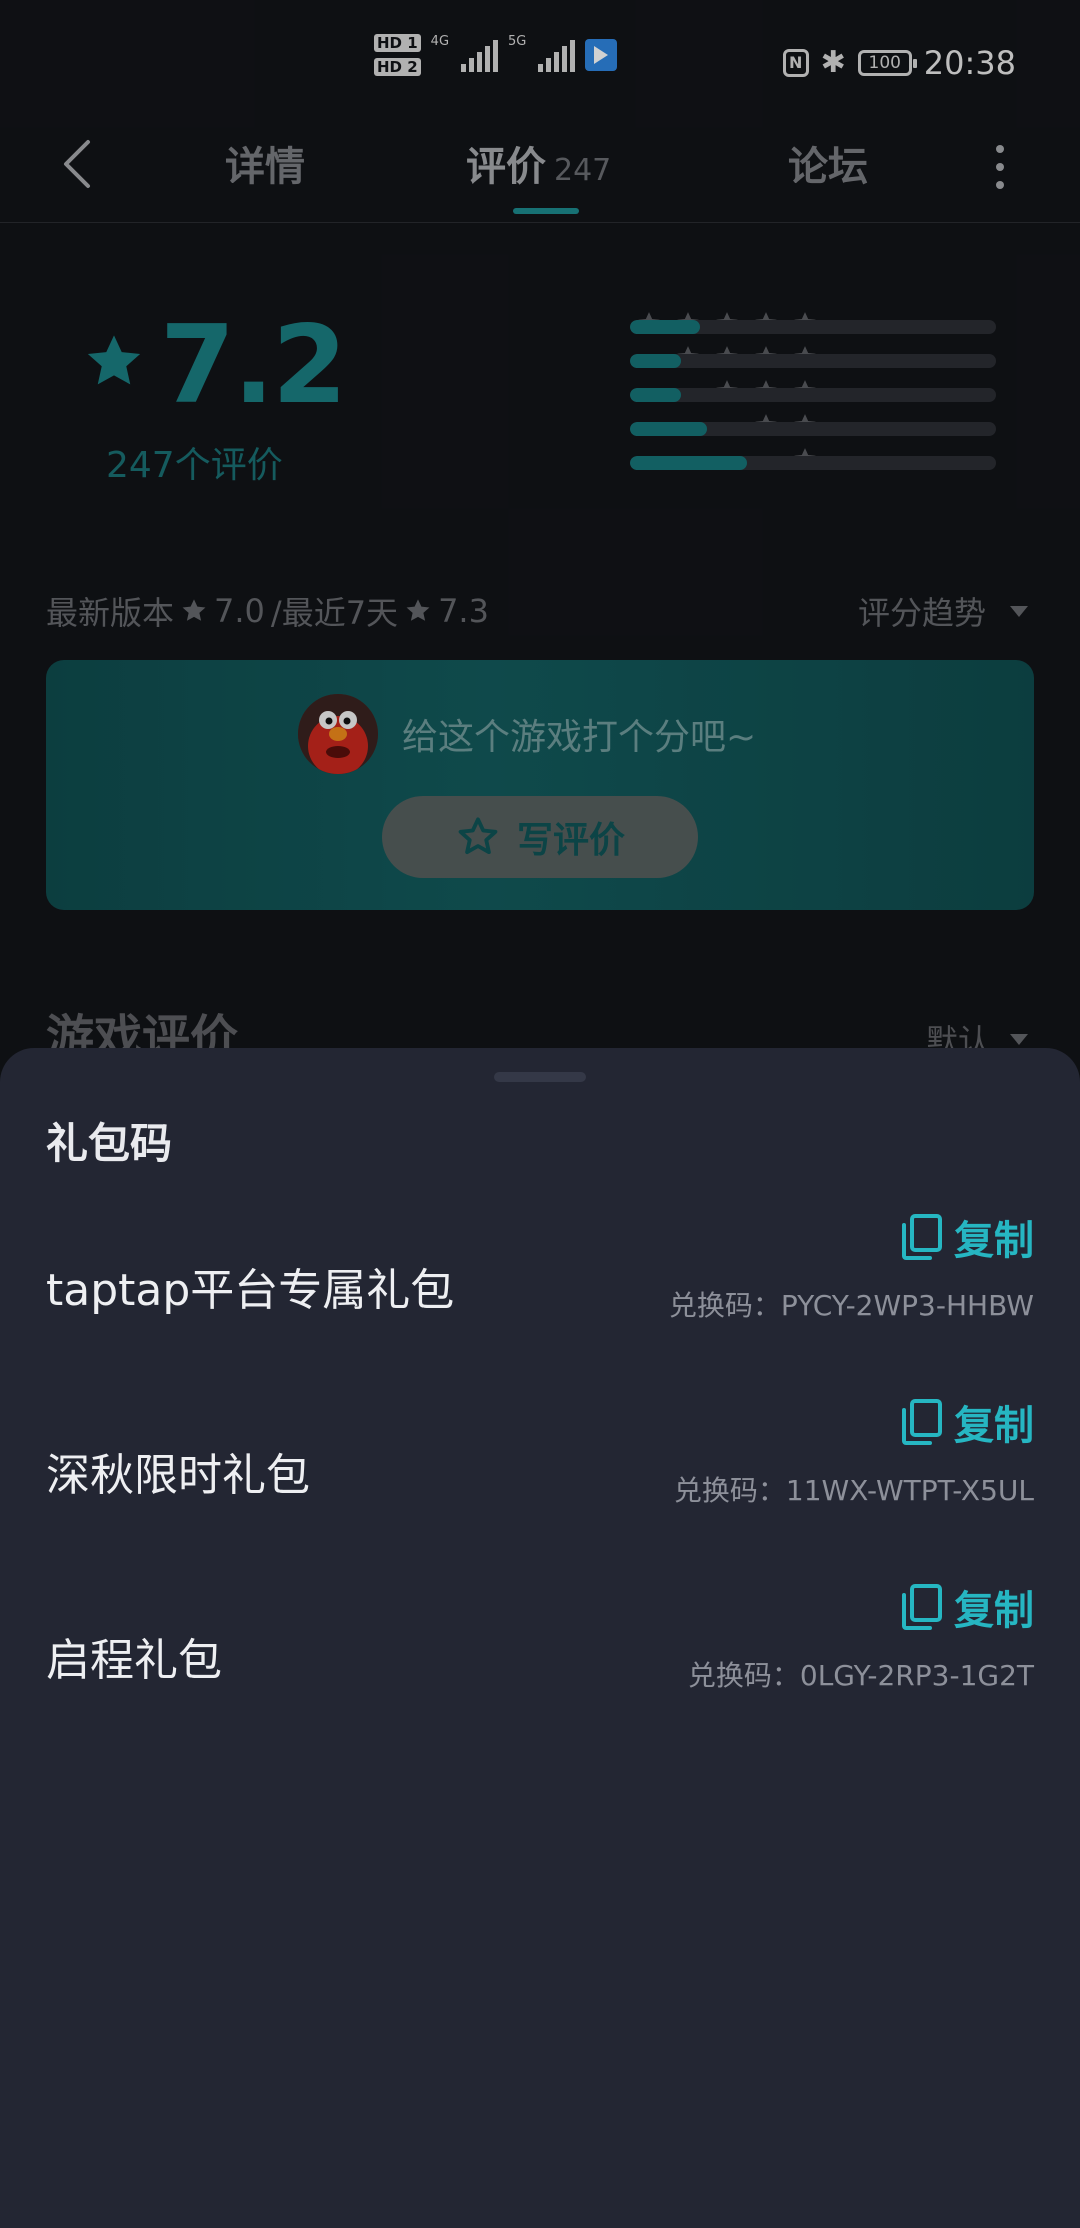  I want to click on gift-item: 启程礼包 复制 兑换码：0LGY-2RP3-1G2T, so click(540, 1658).